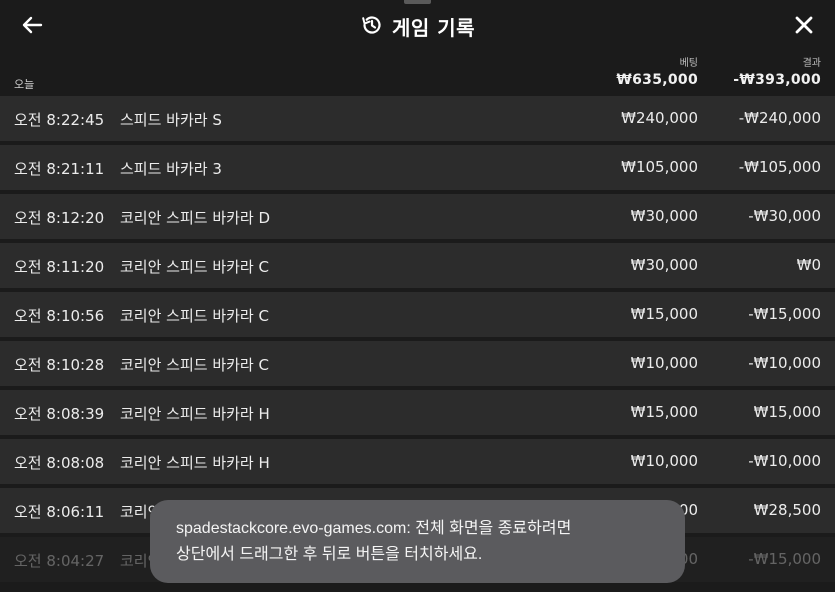 The image size is (835, 592). I want to click on row-result: ₩28,500, so click(787, 510).